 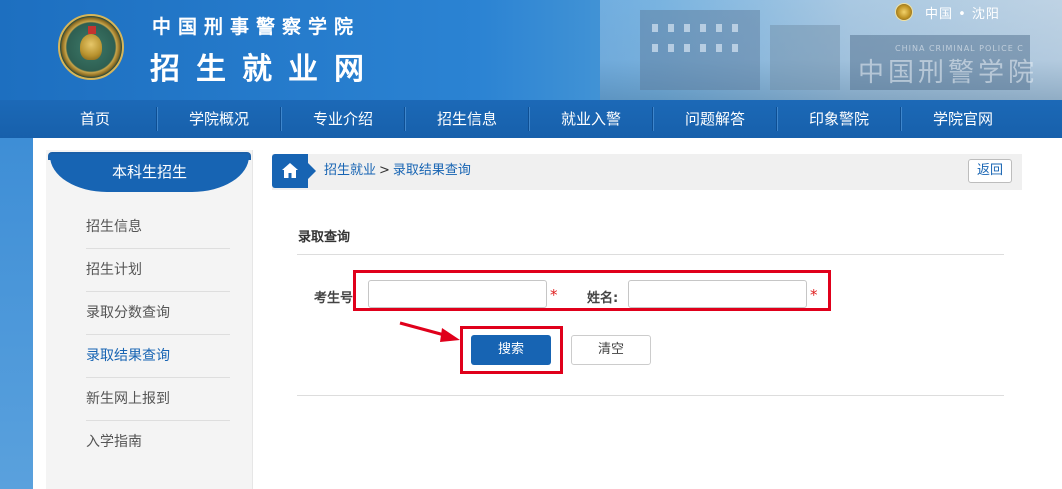 What do you see at coordinates (948, 73) in the screenshot?
I see `campus-text: 中国刑警学院` at bounding box center [948, 73].